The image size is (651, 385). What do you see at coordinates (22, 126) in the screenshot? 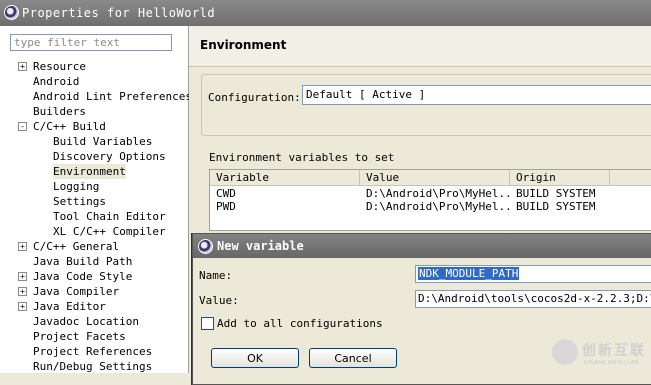
I see `collapse-icon: -` at bounding box center [22, 126].